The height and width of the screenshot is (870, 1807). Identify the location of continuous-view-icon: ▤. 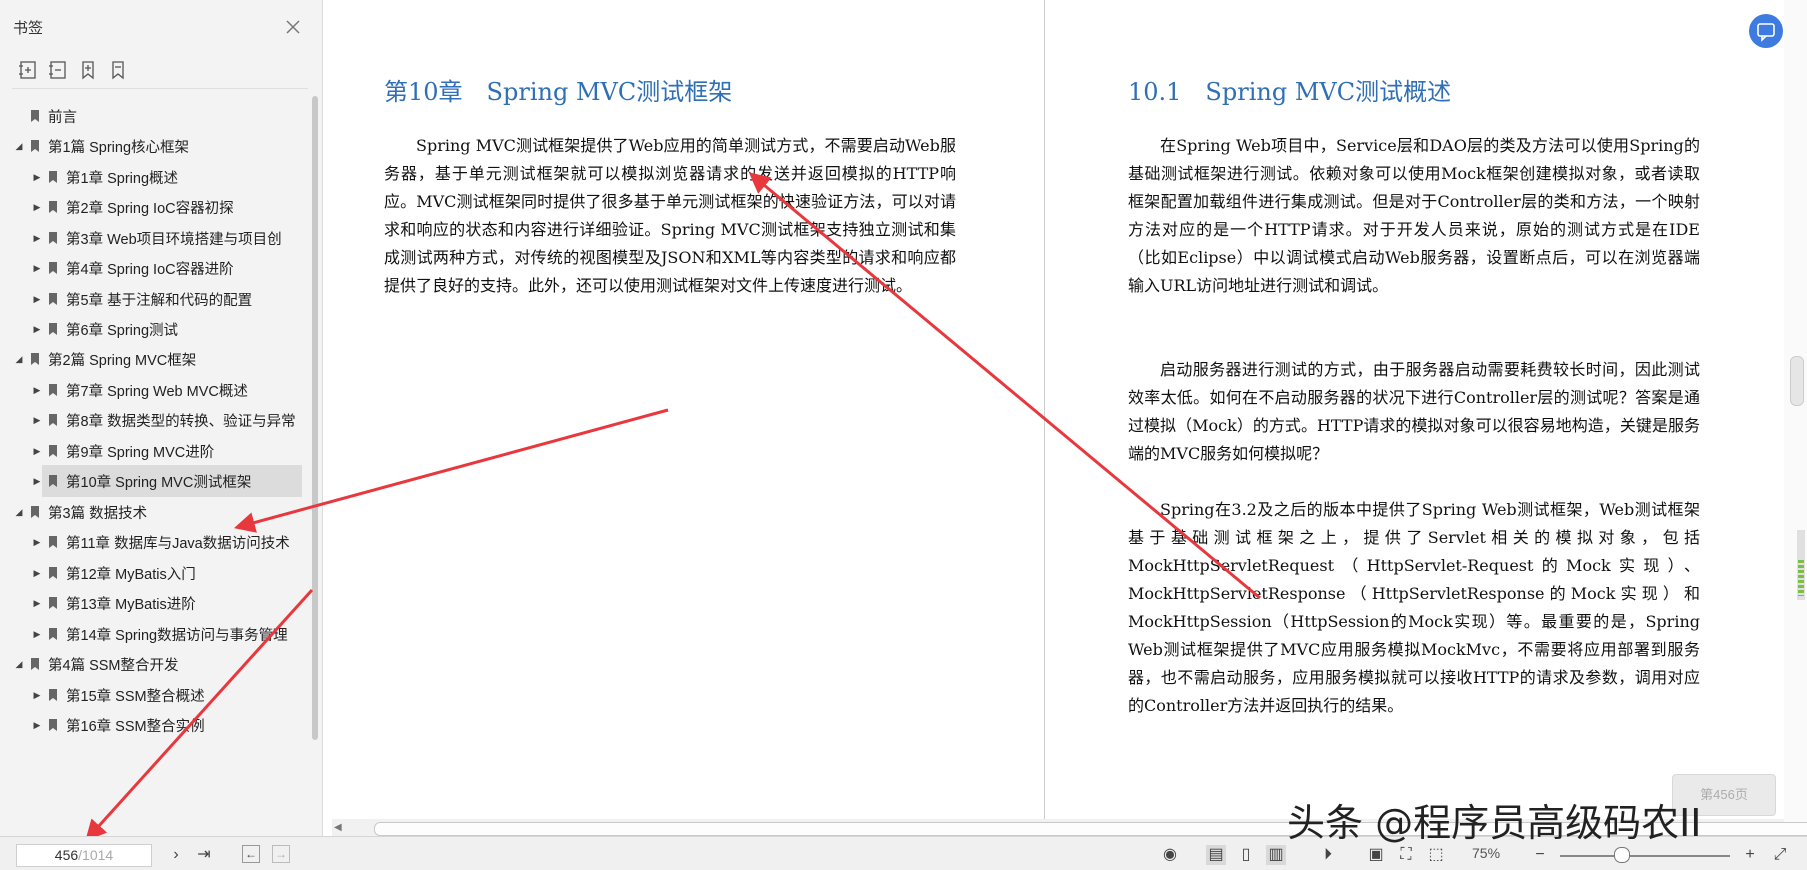
(1216, 855).